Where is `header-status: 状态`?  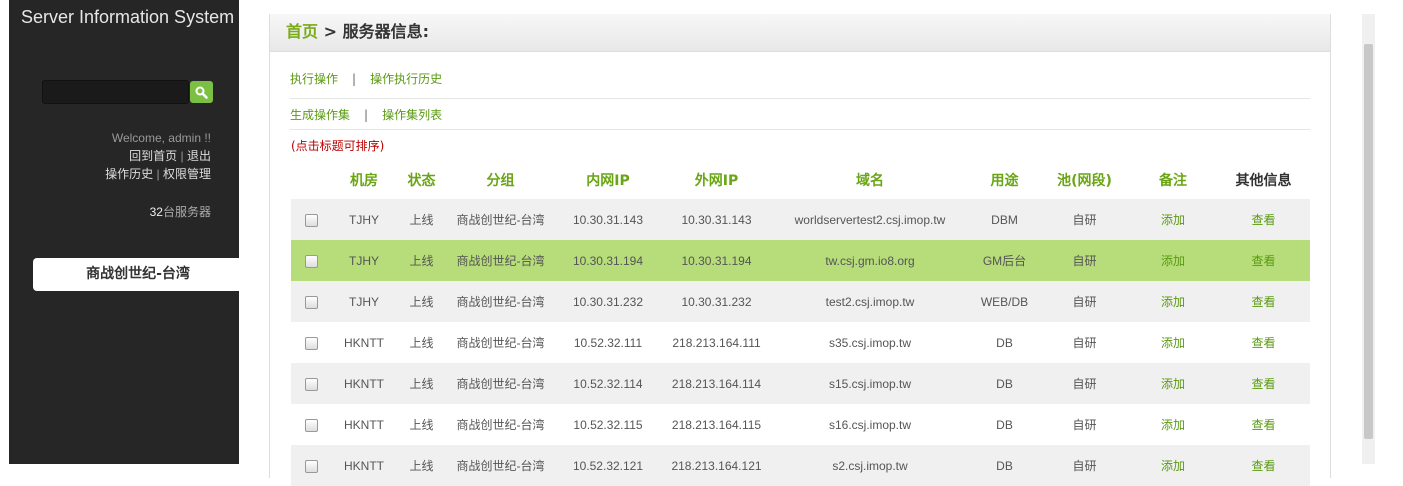
header-status: 状态 is located at coordinates (421, 180).